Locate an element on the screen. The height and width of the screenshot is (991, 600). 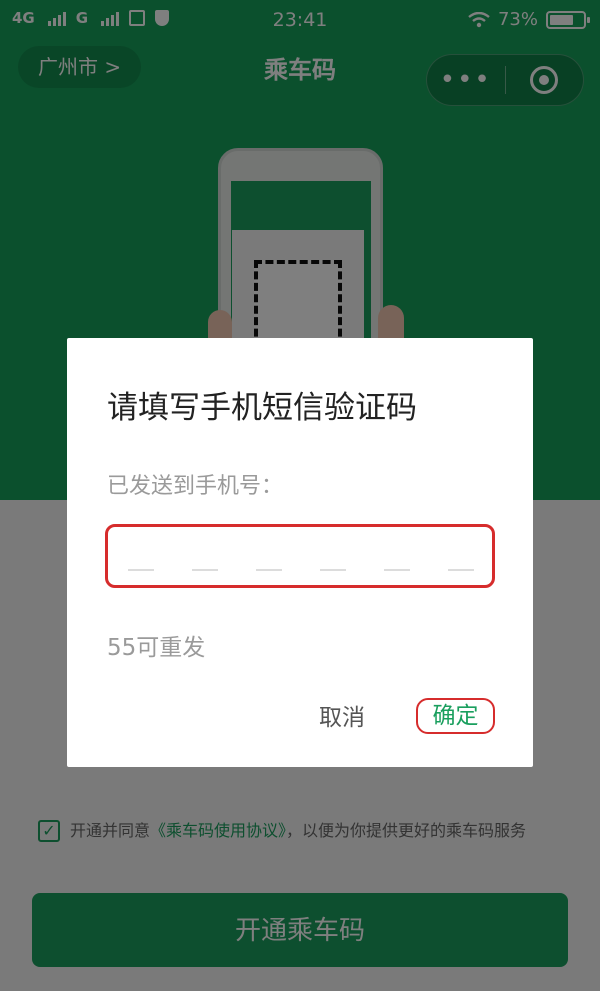
confirm-button: 确定 is located at coordinates (455, 716).